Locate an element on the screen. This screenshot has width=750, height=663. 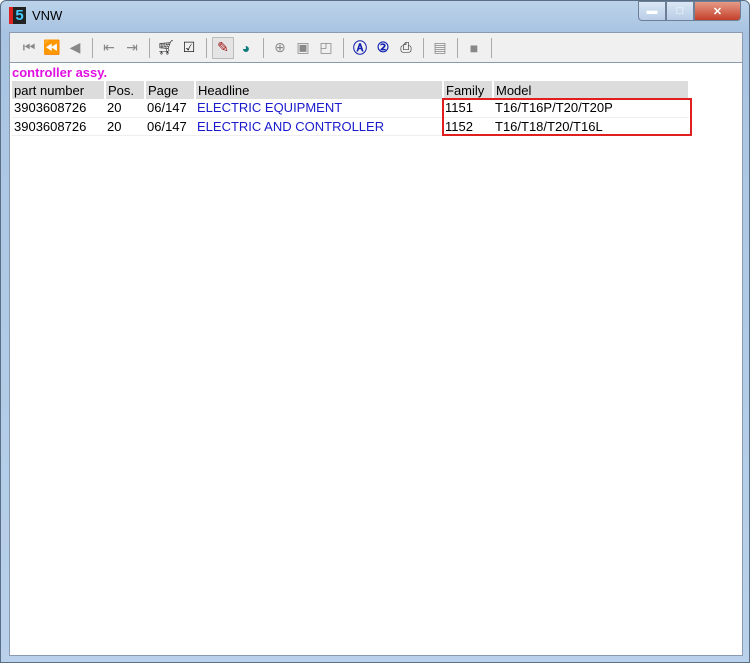
column-pos: Pos. is located at coordinates (125, 90).